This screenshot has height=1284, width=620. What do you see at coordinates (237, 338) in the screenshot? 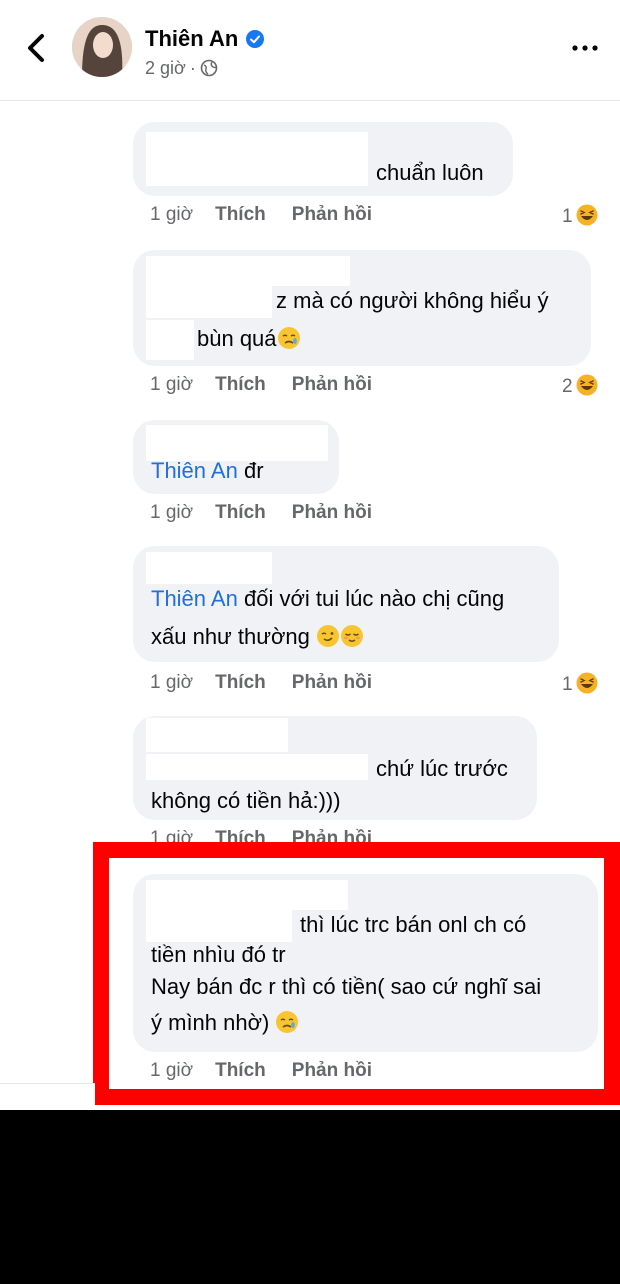
I see `comment-text-fragment: bùn quá` at bounding box center [237, 338].